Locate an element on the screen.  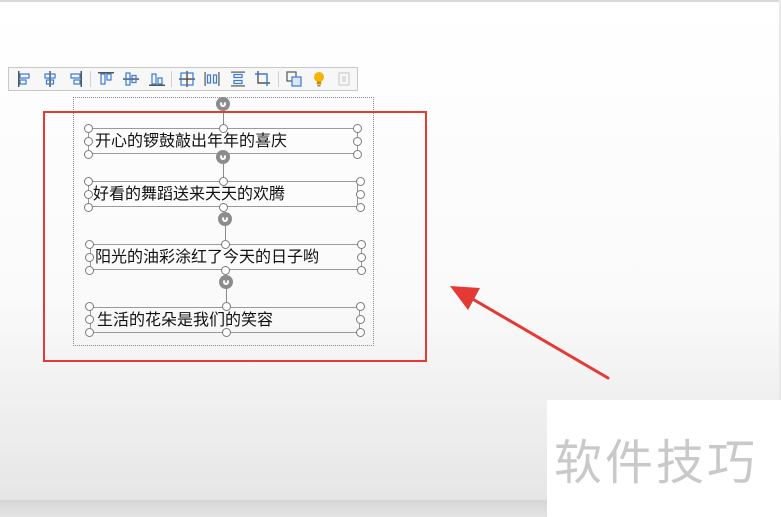
distribute-center-icon is located at coordinates (186, 79).